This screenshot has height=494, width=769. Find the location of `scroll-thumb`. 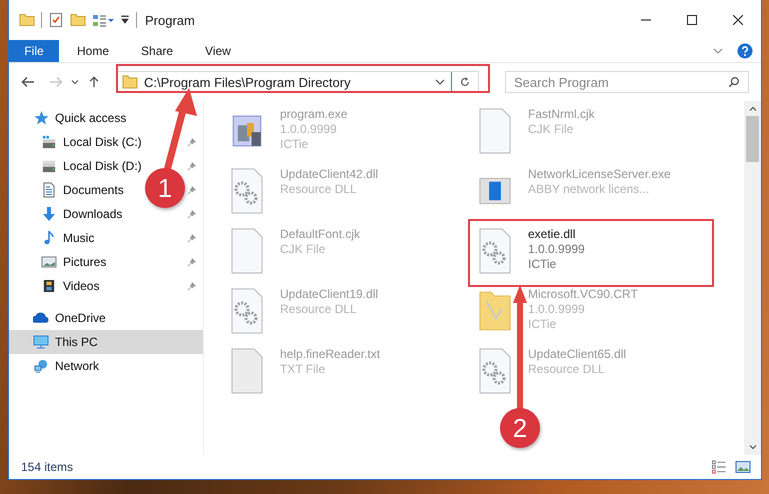

scroll-thumb is located at coordinates (752, 139).